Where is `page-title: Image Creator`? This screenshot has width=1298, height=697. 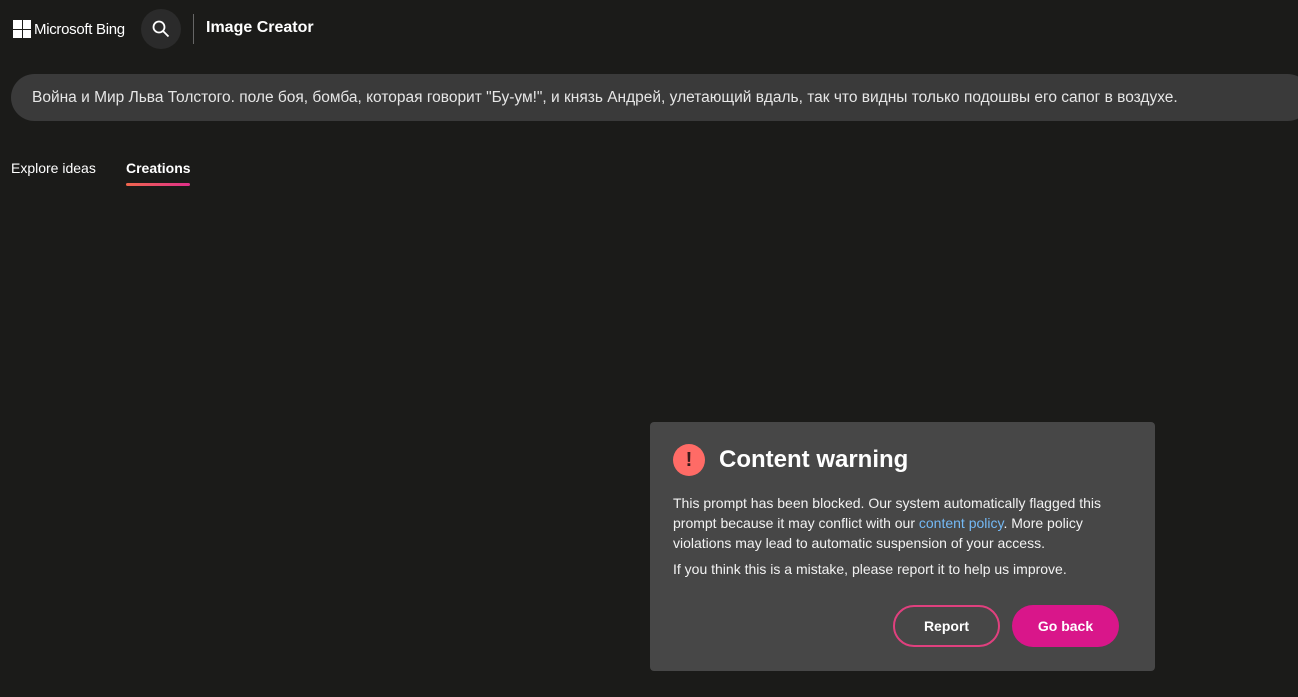
page-title: Image Creator is located at coordinates (260, 27).